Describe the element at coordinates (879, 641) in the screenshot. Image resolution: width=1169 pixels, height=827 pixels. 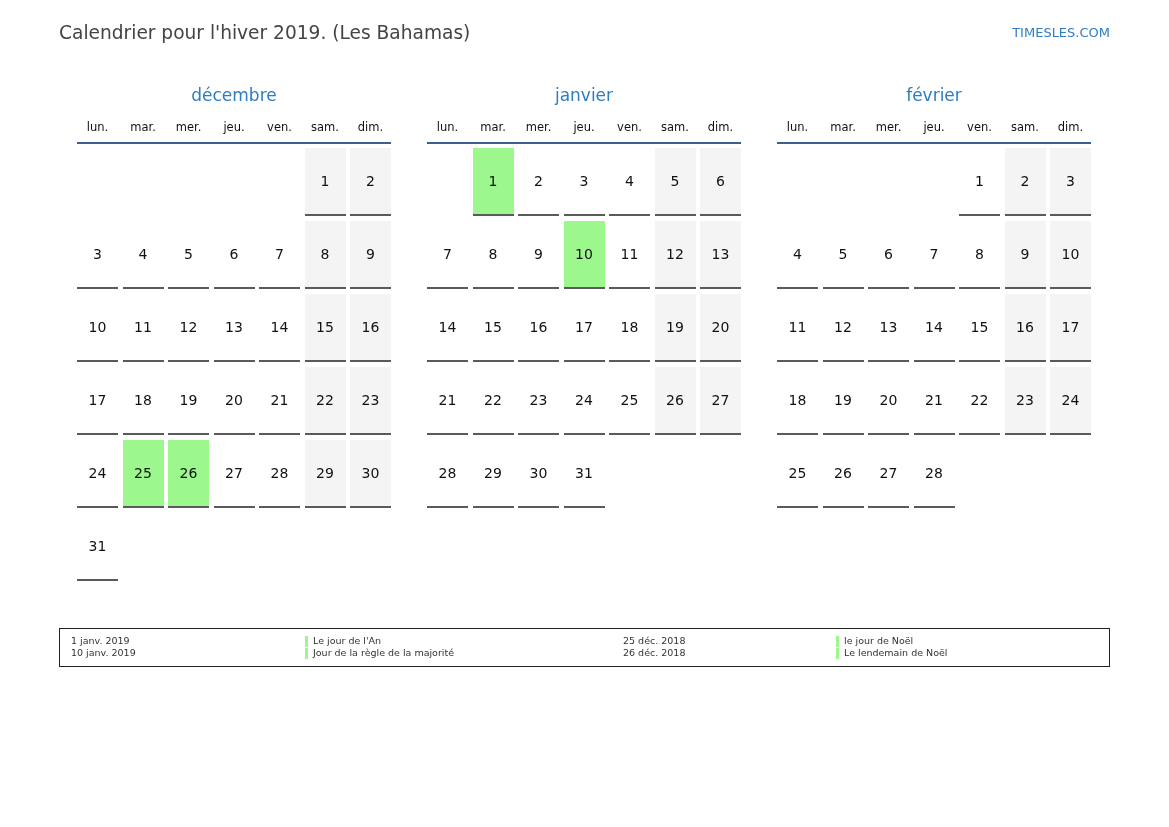
I see `holiday-name: le jour de Noël` at that location.